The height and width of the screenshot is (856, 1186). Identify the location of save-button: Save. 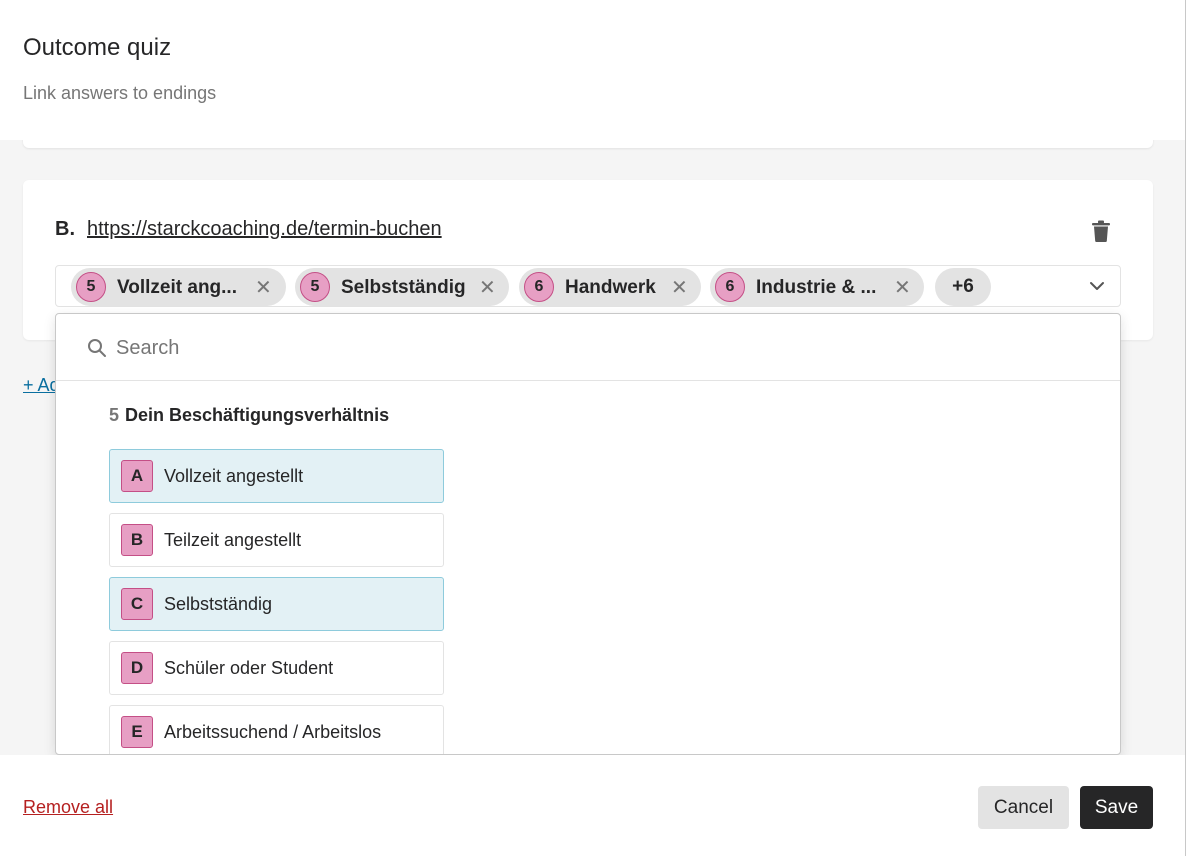
(1116, 807).